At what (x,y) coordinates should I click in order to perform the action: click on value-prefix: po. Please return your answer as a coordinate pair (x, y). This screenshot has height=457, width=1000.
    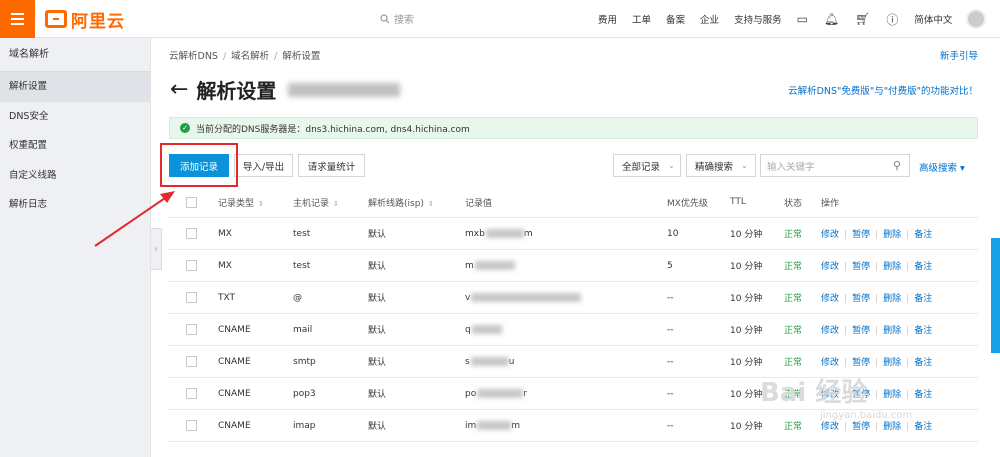
    Looking at the image, I should click on (471, 393).